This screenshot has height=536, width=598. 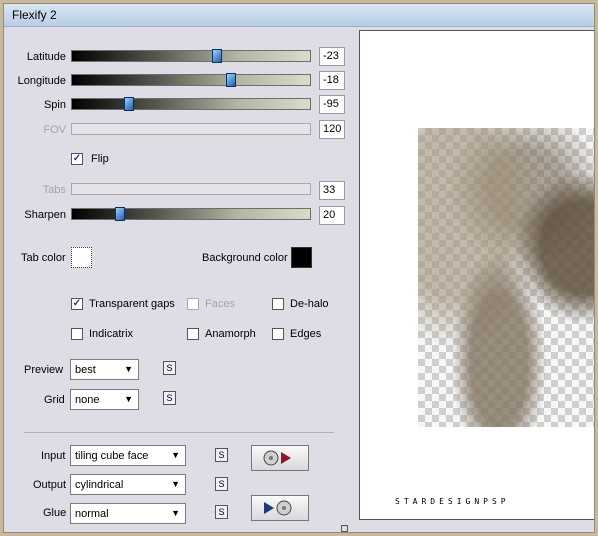 What do you see at coordinates (191, 214) in the screenshot?
I see `sharpen-slider` at bounding box center [191, 214].